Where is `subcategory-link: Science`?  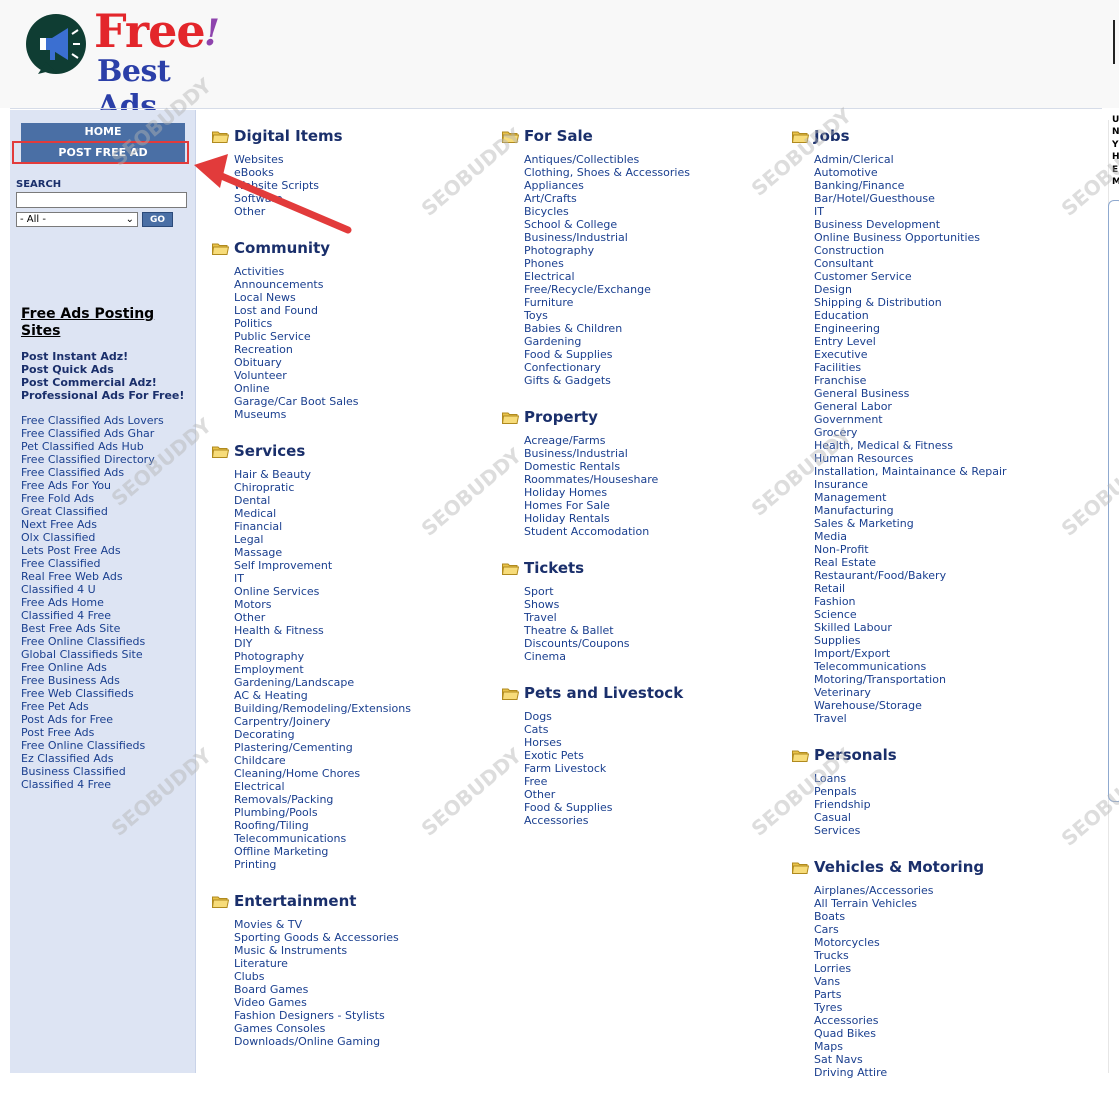
subcategory-link: Science is located at coordinates (910, 614).